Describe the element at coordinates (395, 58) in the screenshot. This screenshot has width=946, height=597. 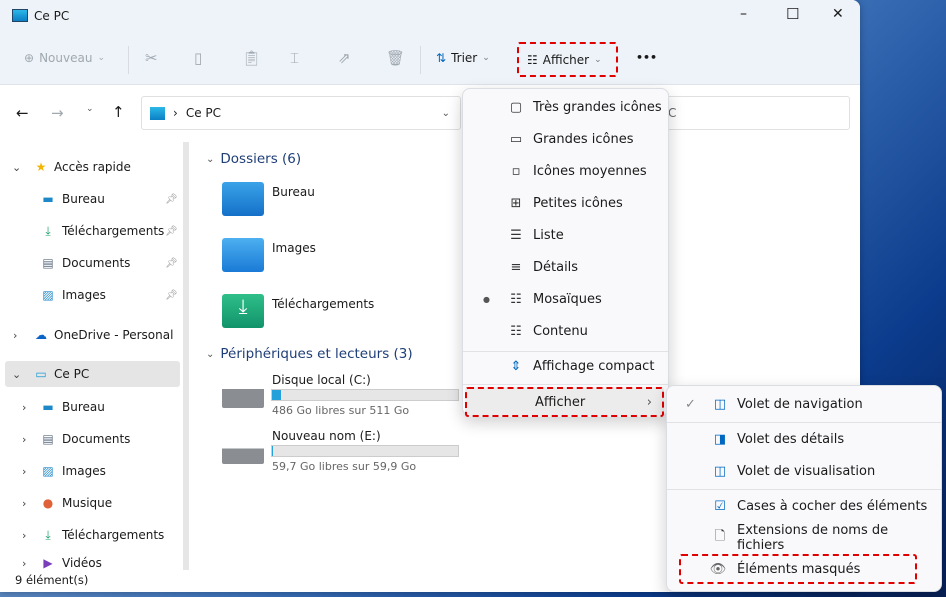
I see `delete-icon: 🗑︎` at that location.